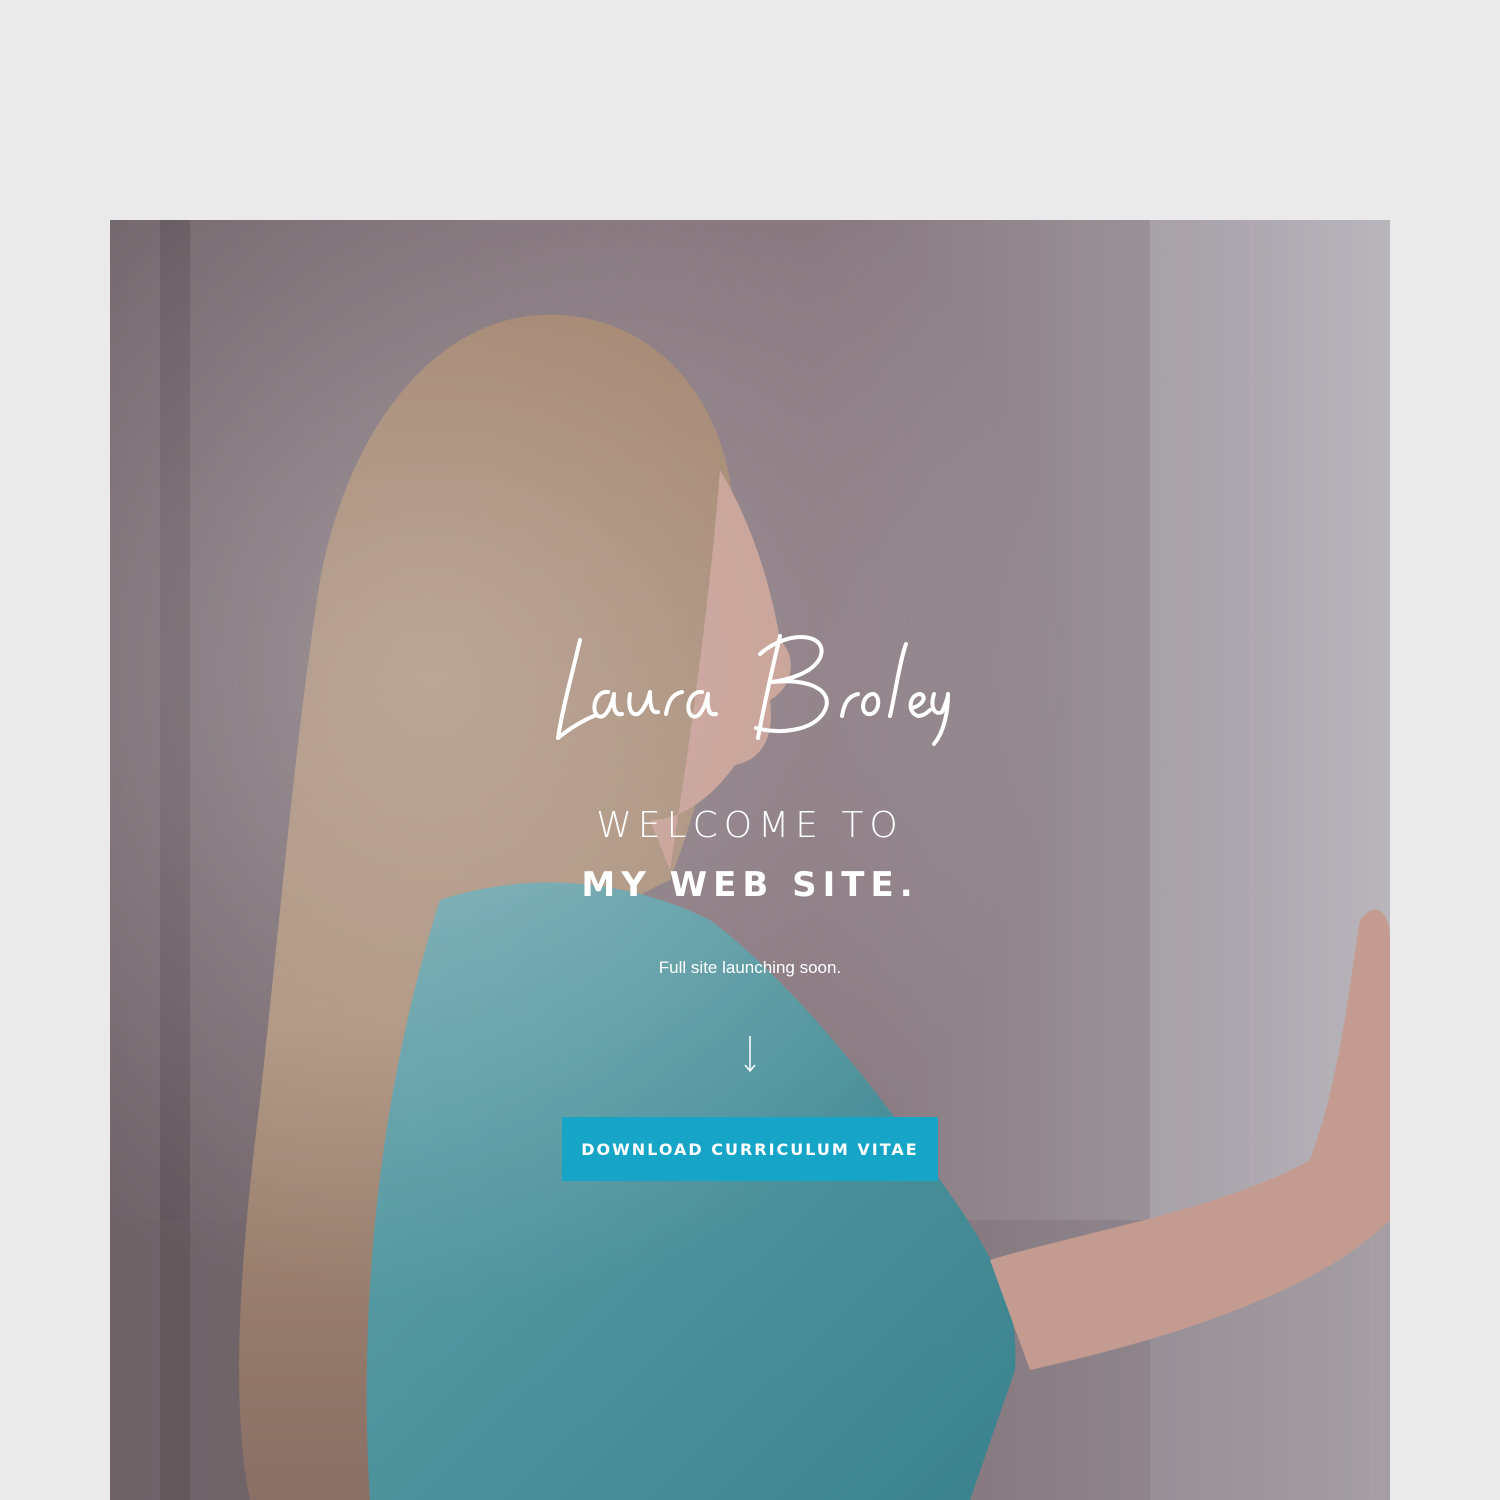 The image size is (1500, 1500). Describe the element at coordinates (750, 1149) in the screenshot. I see `download-cv-button: DOWNLOAD CURRICULUM VITAE` at that location.